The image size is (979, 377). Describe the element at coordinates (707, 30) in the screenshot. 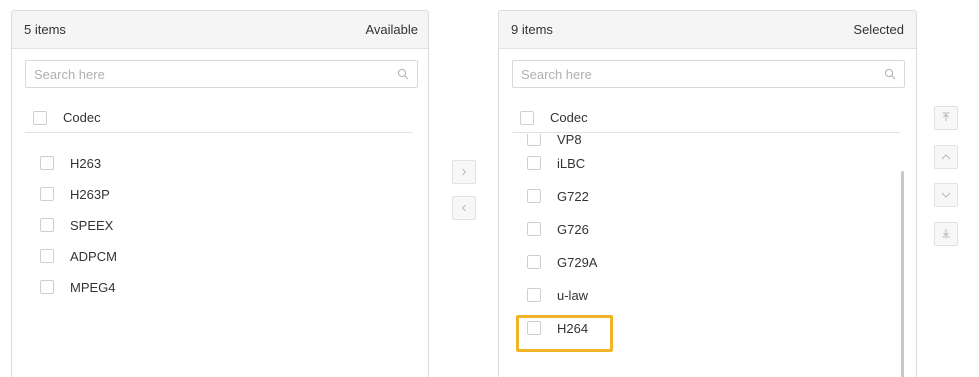

I see `selected-panel-header: 9 items Selected` at that location.